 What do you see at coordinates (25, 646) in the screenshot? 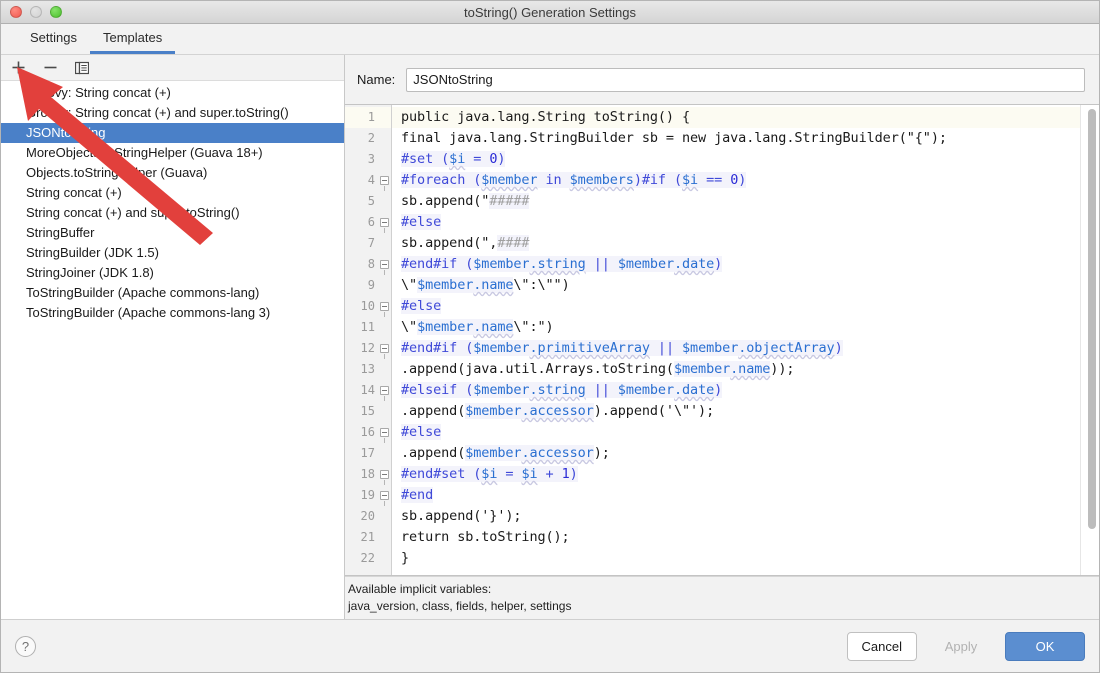
I see `help-button: ?` at bounding box center [25, 646].